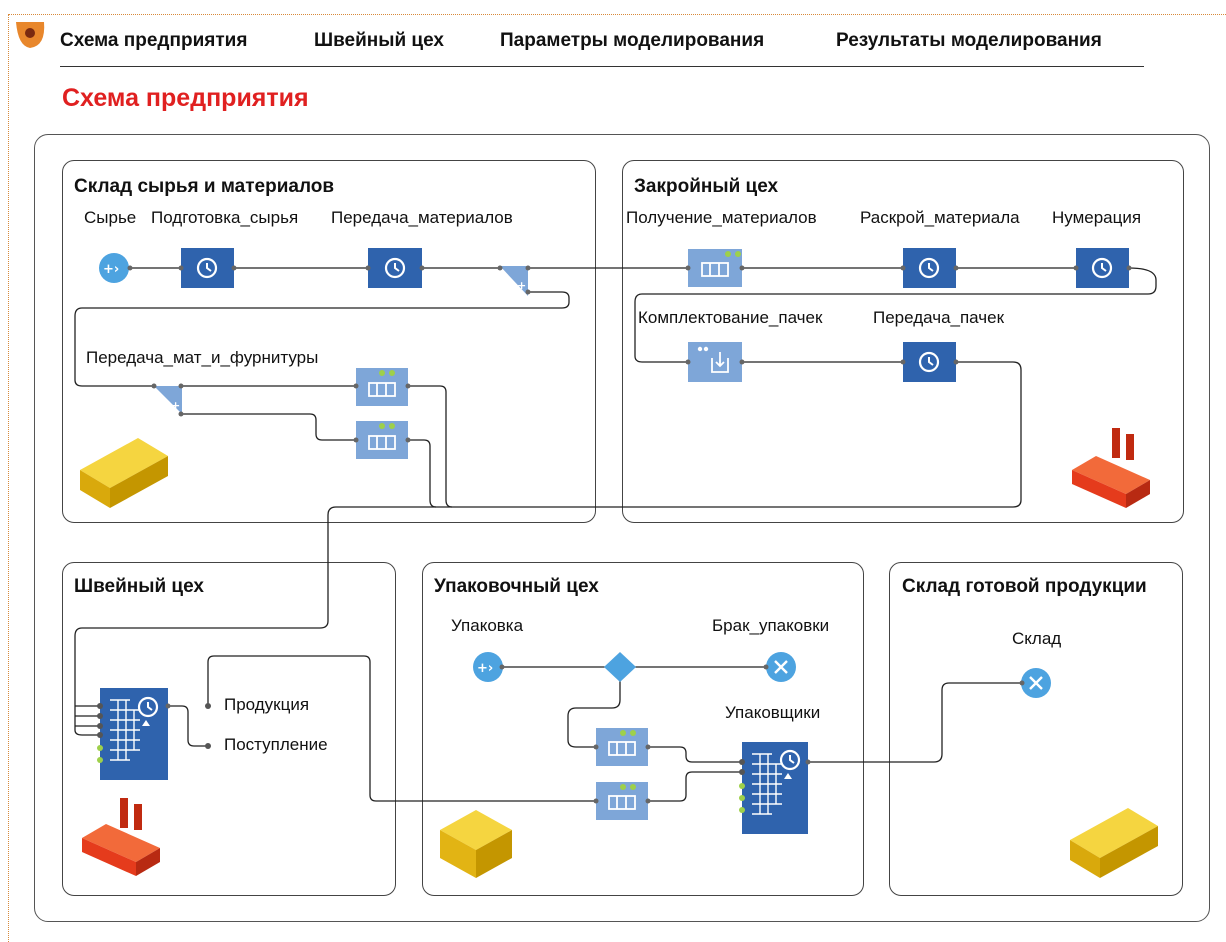  I want to click on box-icon, so click(476, 844).